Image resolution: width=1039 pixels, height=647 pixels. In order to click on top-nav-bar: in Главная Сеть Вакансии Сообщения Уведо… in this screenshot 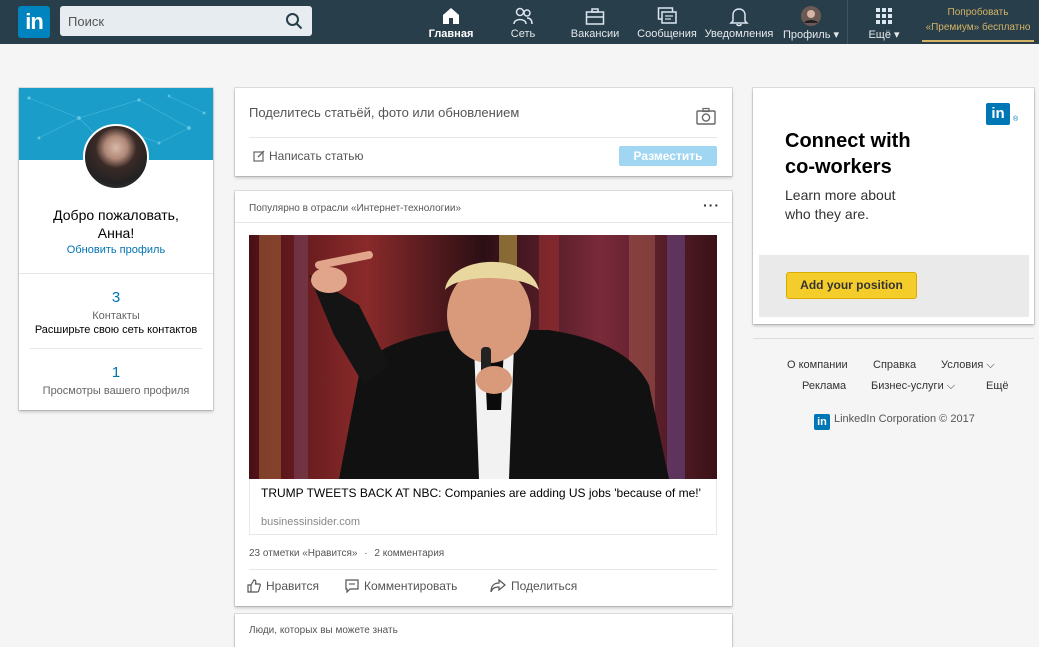, I will do `click(519, 22)`.